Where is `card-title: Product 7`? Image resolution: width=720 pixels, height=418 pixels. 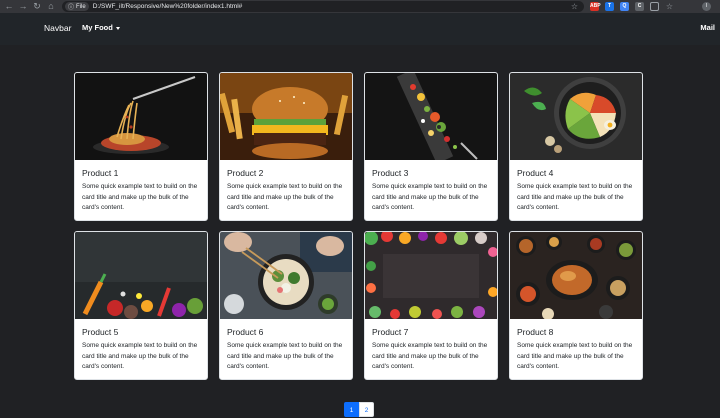 card-title: Product 7 is located at coordinates (390, 332).